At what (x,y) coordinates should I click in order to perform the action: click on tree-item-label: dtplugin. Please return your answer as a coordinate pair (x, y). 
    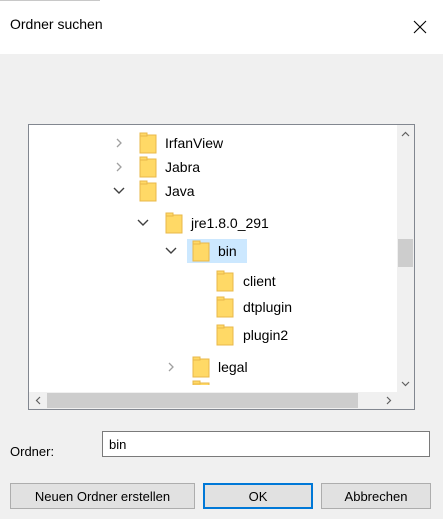
    Looking at the image, I should click on (268, 307).